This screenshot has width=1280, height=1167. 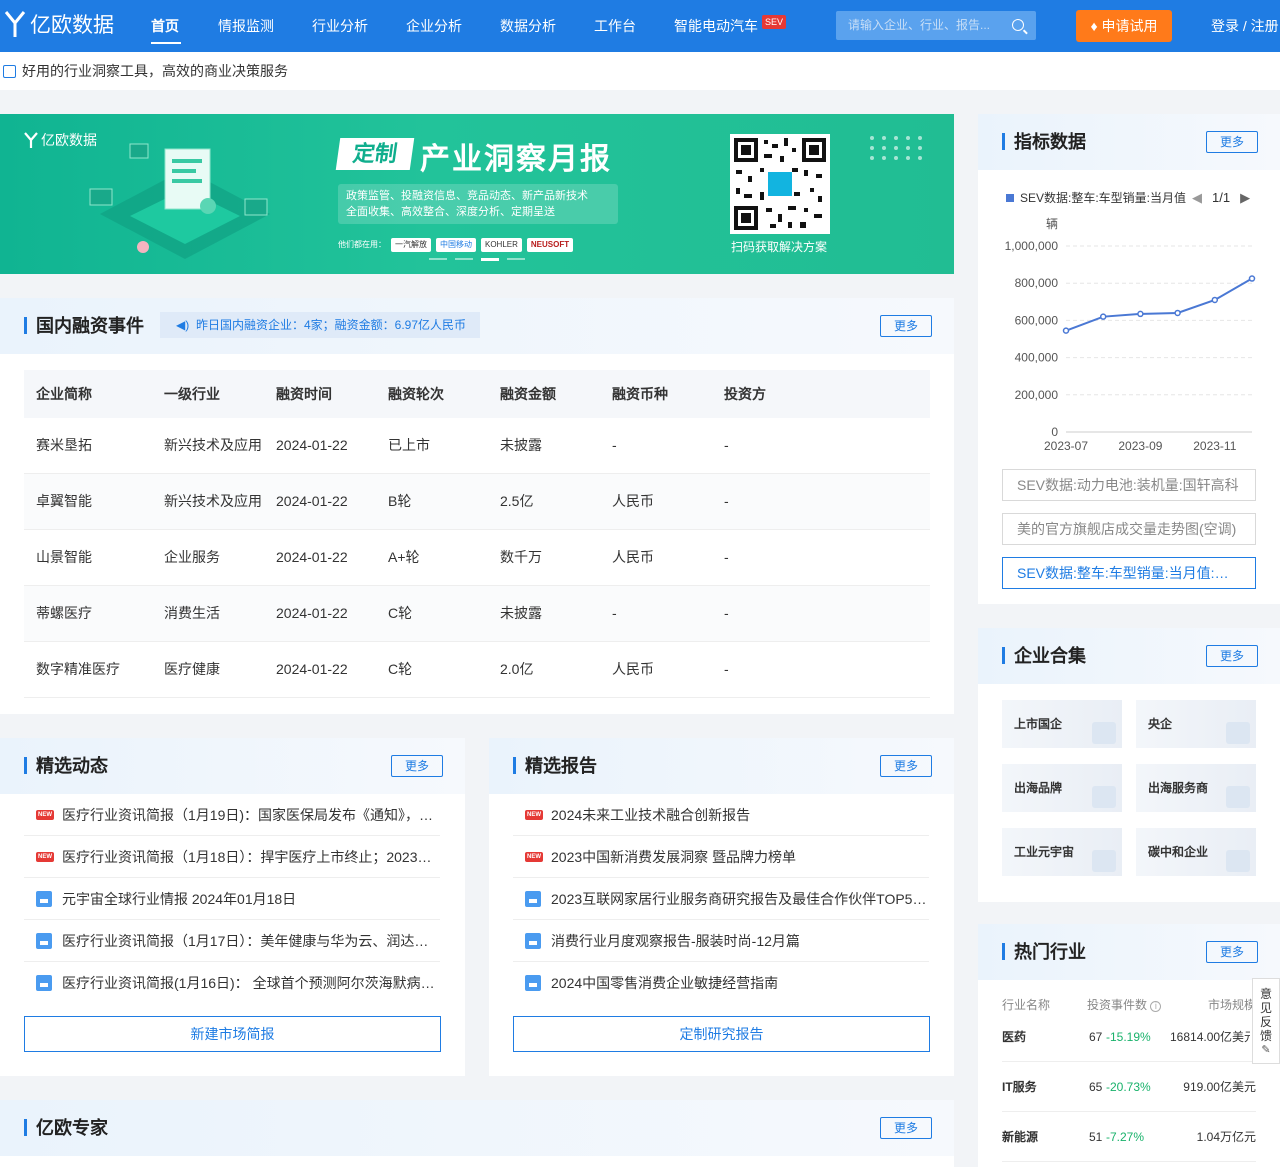 What do you see at coordinates (780, 184) in the screenshot?
I see `qr-code-icon` at bounding box center [780, 184].